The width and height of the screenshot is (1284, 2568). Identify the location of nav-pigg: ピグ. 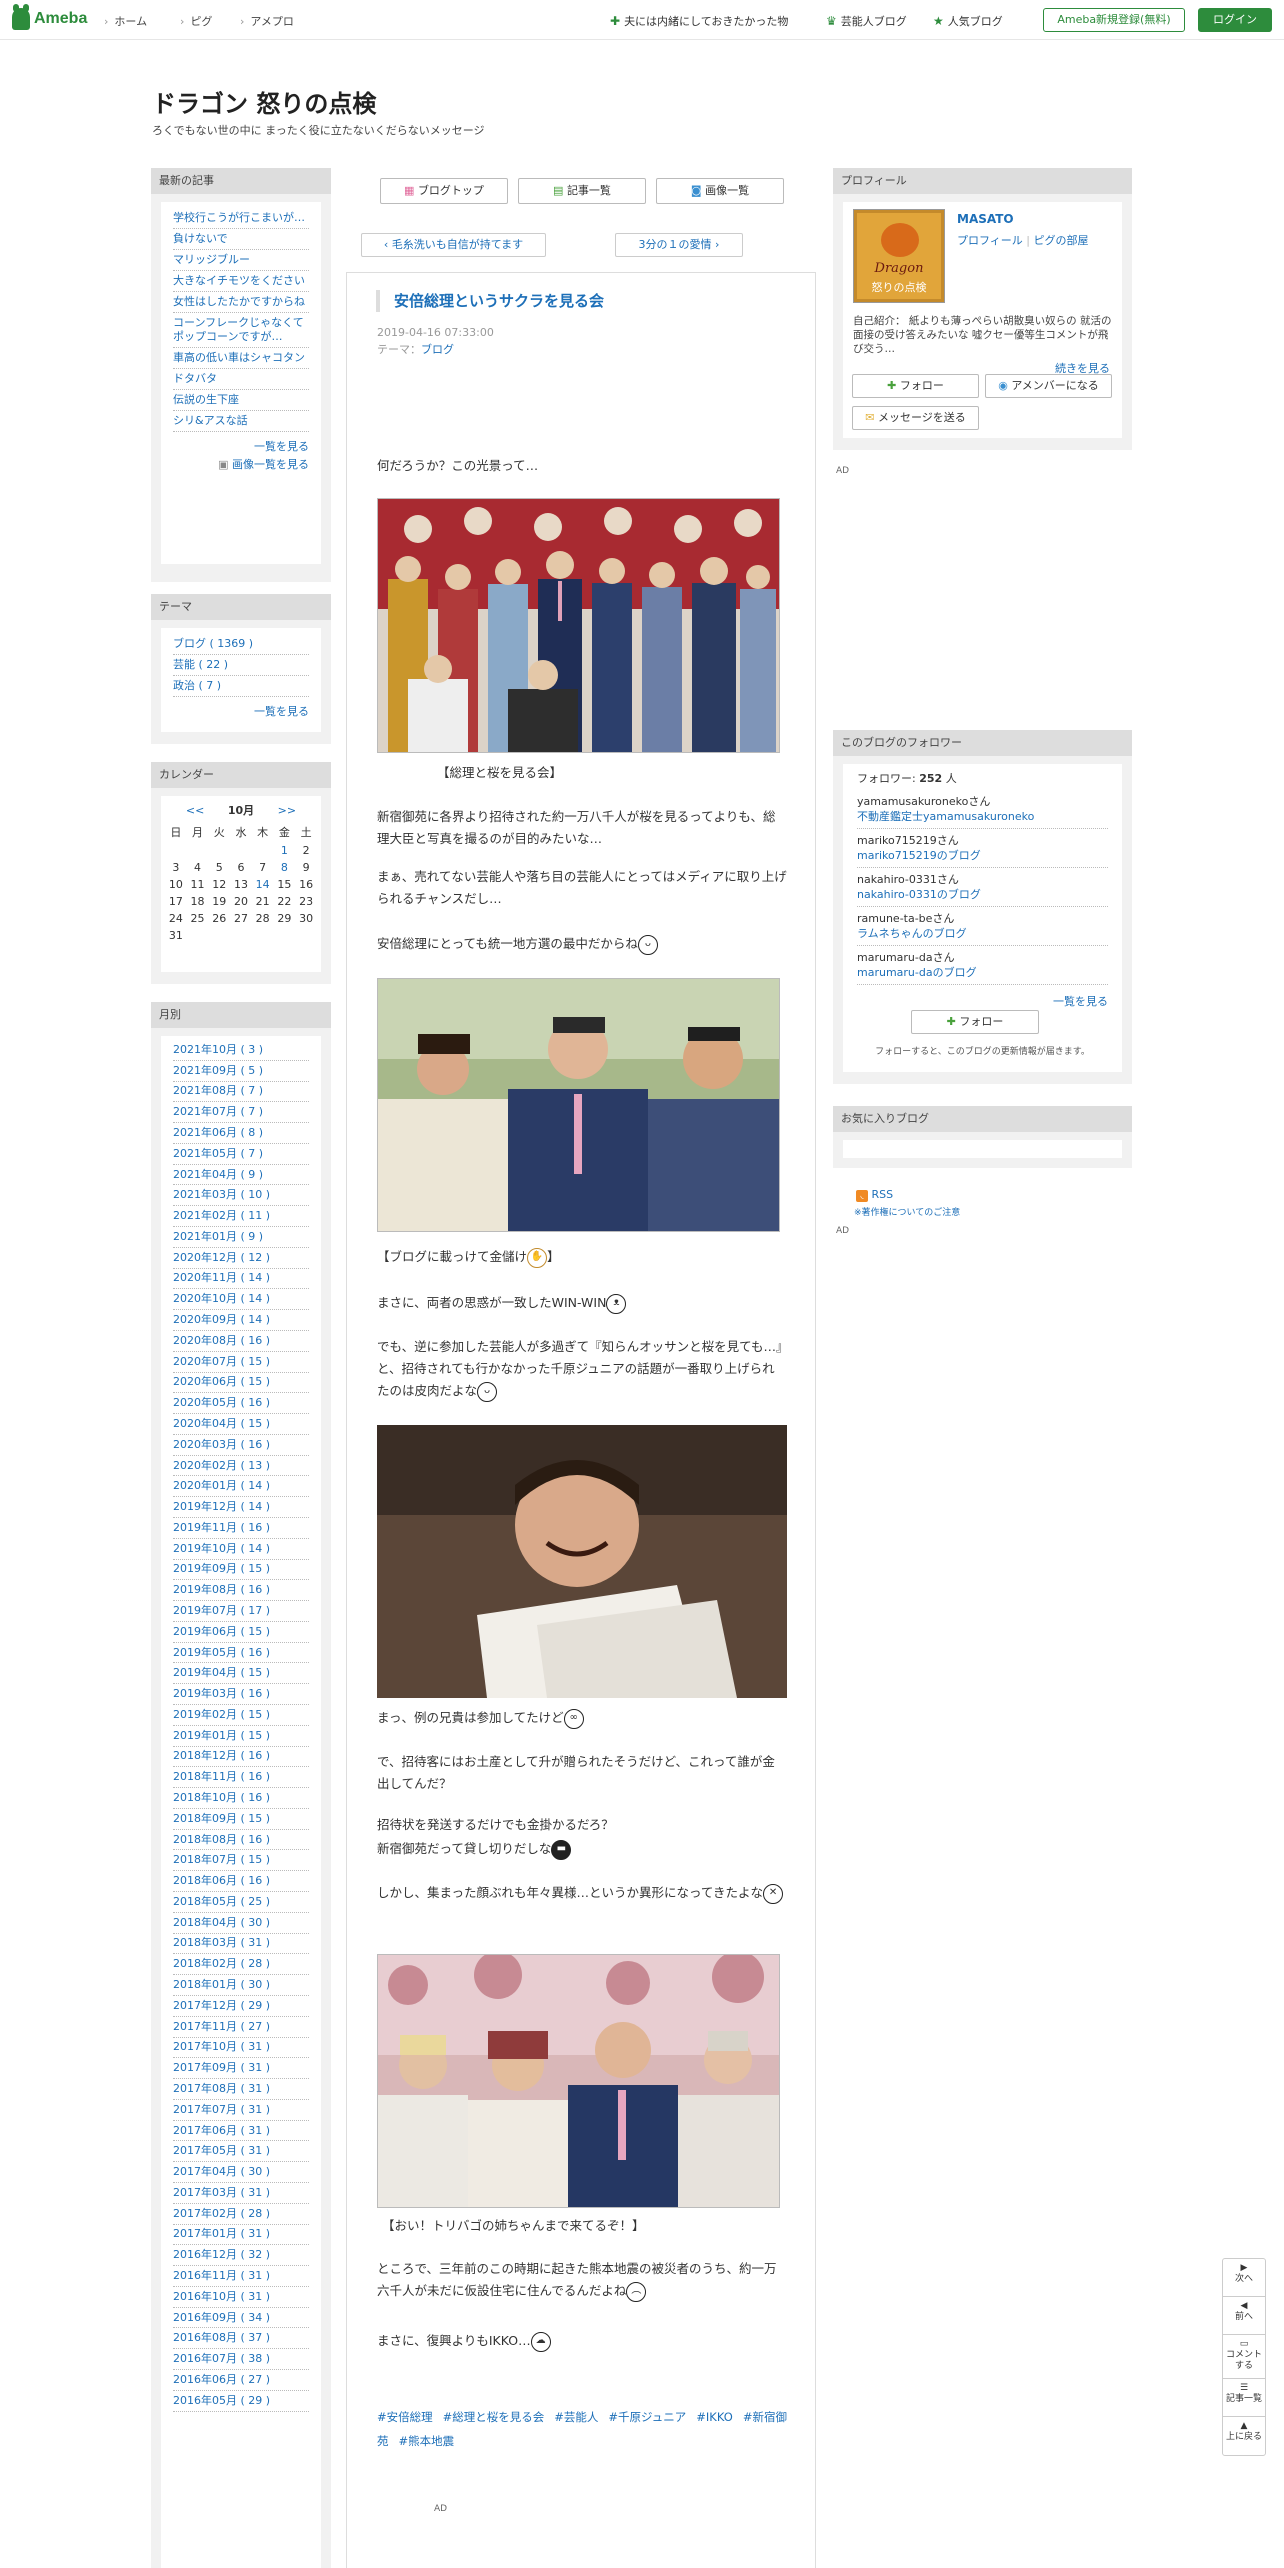
(196, 21).